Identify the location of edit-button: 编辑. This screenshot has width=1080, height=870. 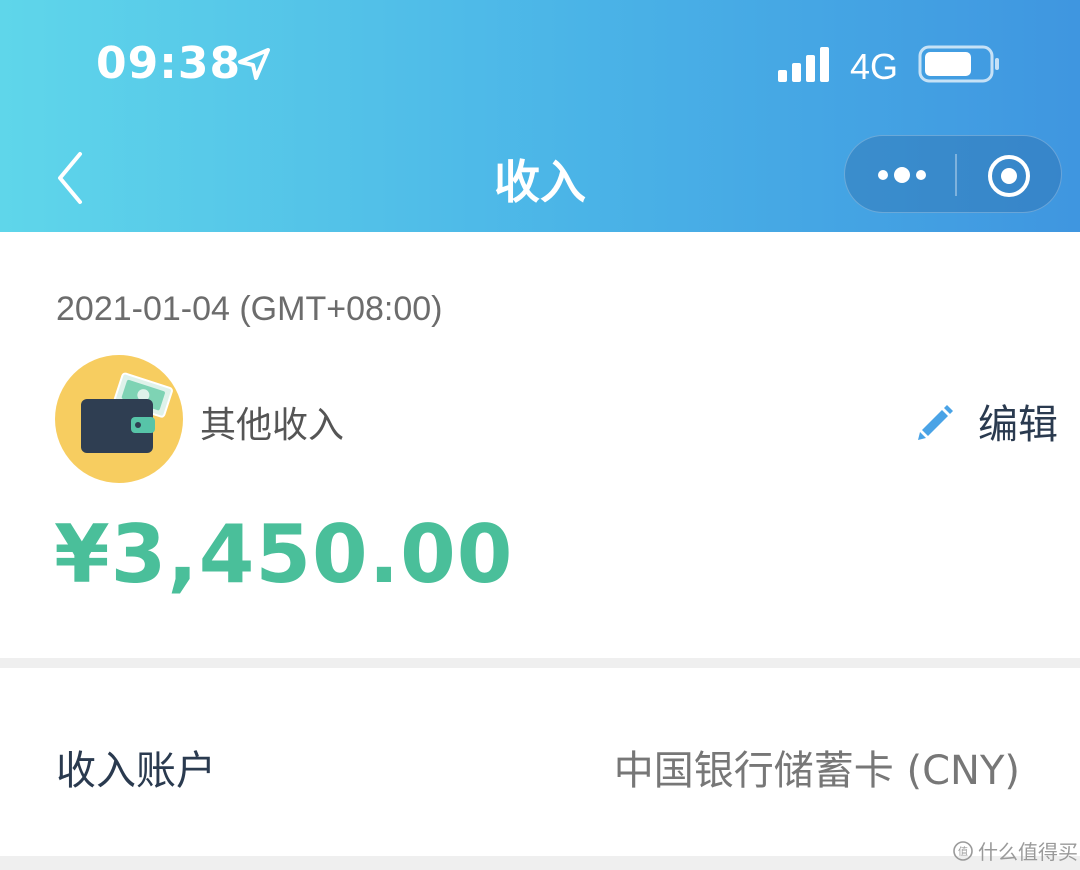
(986, 422).